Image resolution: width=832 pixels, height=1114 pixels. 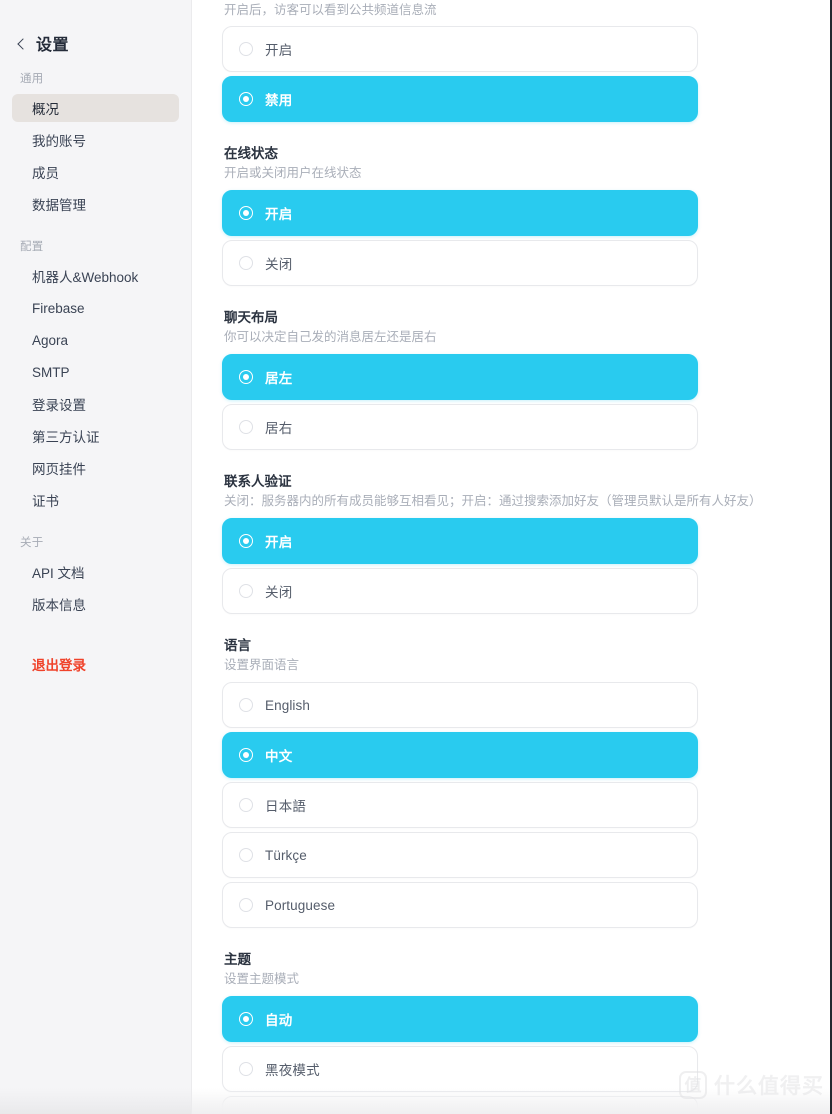 I want to click on site-watermark: 值 什么值得买, so click(x=751, y=1085).